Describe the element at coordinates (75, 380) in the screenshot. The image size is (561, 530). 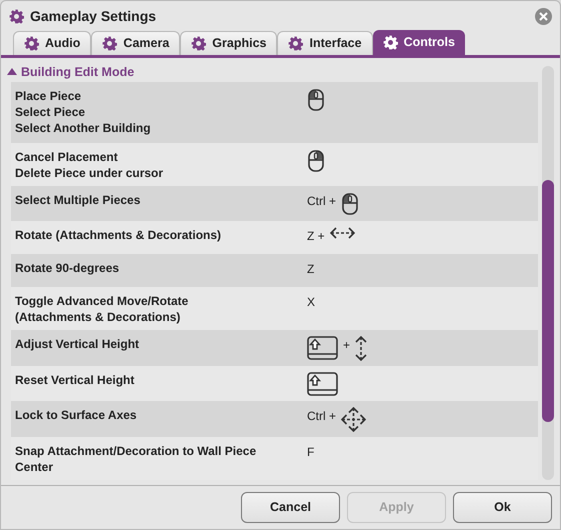
I see `action-label: Reset Vertical Height` at that location.